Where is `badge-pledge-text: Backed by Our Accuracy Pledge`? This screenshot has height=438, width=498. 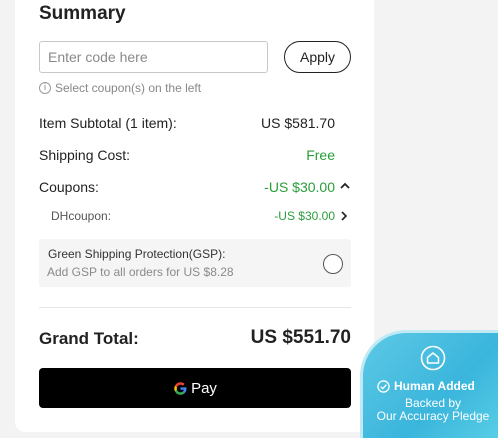 badge-pledge-text: Backed by Our Accuracy Pledge is located at coordinates (430, 410).